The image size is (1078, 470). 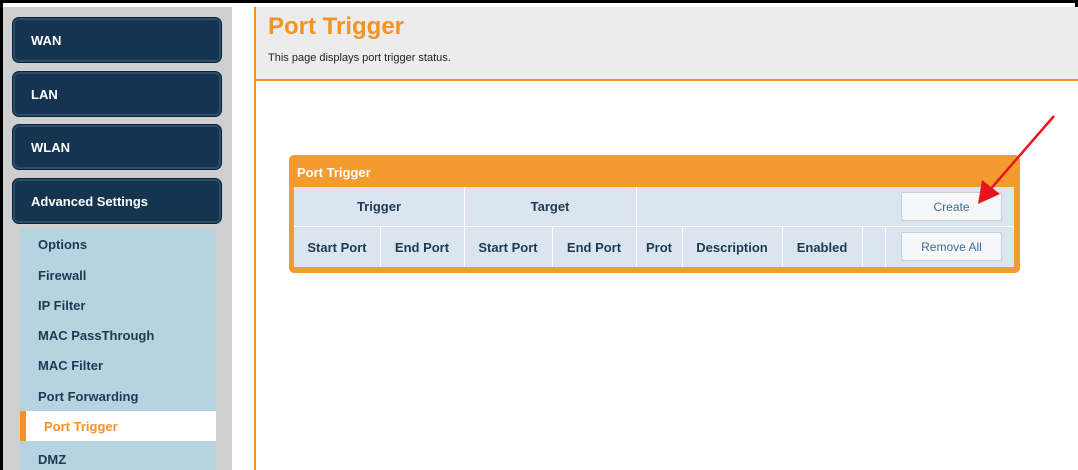 What do you see at coordinates (117, 201) in the screenshot?
I see `nav-advanced-settings: Advanced Settings` at bounding box center [117, 201].